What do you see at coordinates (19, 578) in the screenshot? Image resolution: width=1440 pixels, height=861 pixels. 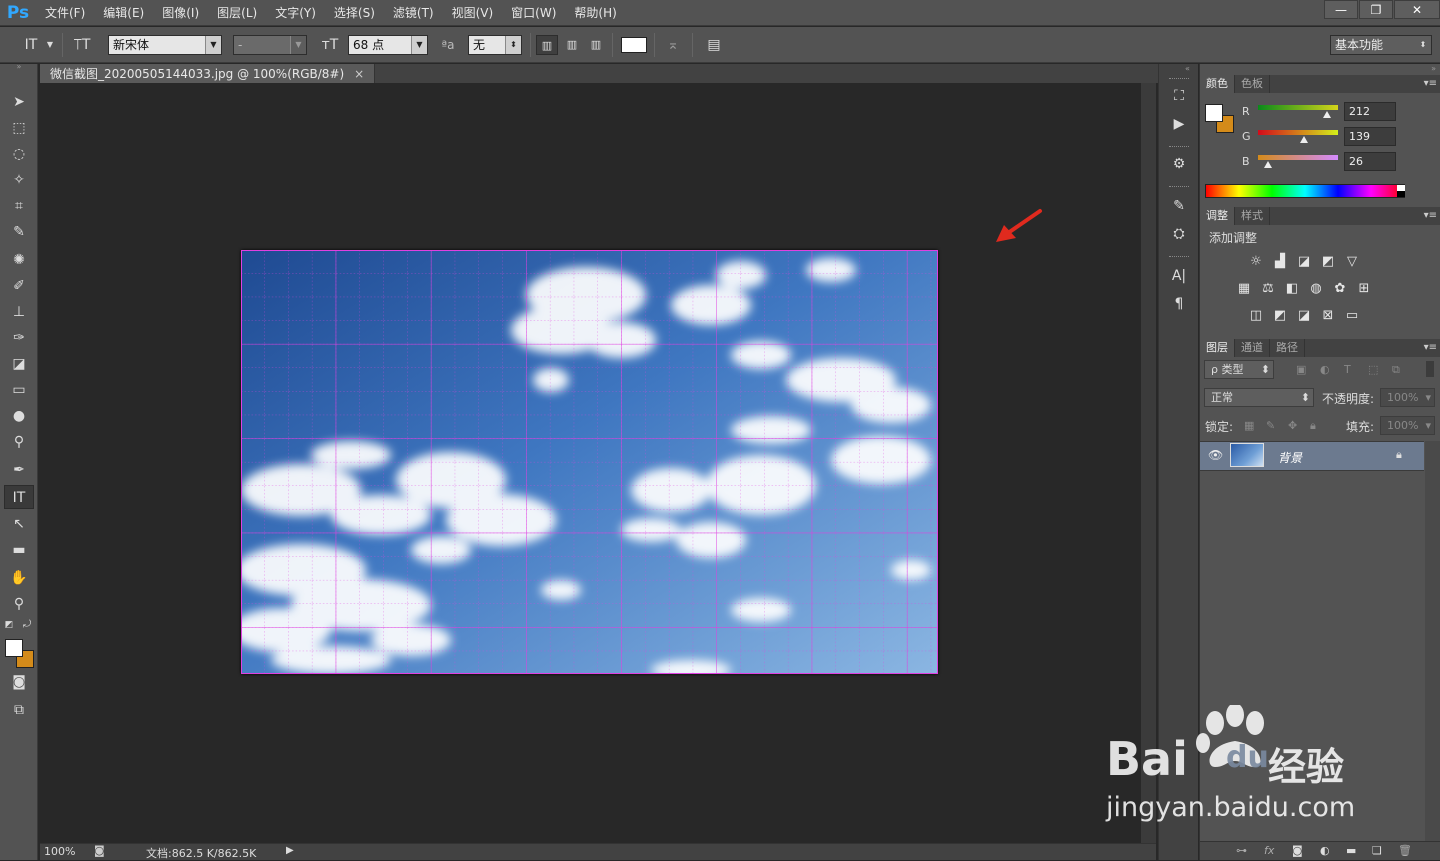 I see `hand-tool-icon: ✋` at bounding box center [19, 578].